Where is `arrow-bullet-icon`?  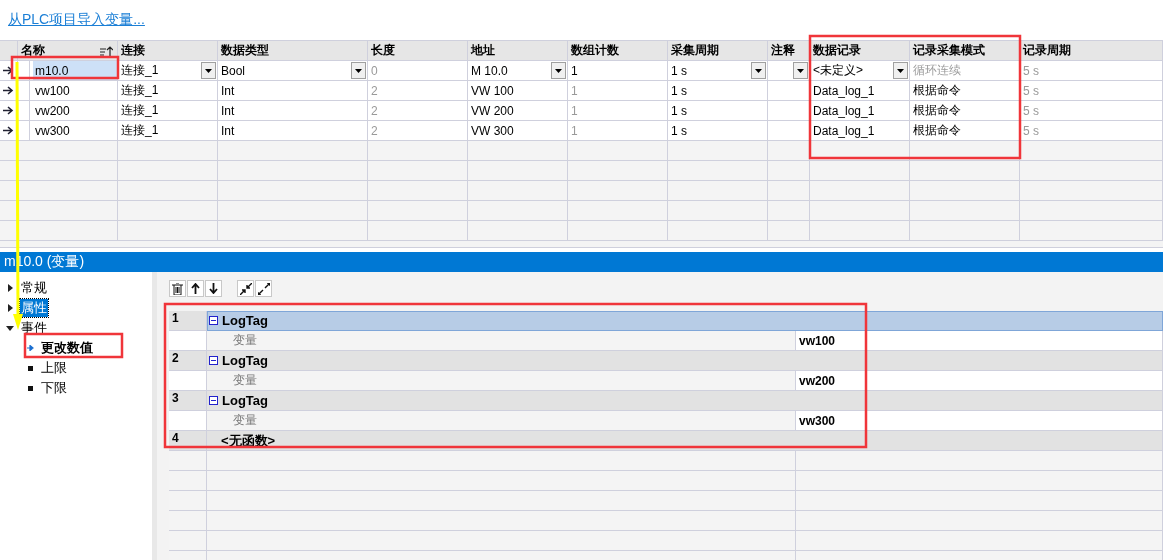 arrow-bullet-icon is located at coordinates (30, 348).